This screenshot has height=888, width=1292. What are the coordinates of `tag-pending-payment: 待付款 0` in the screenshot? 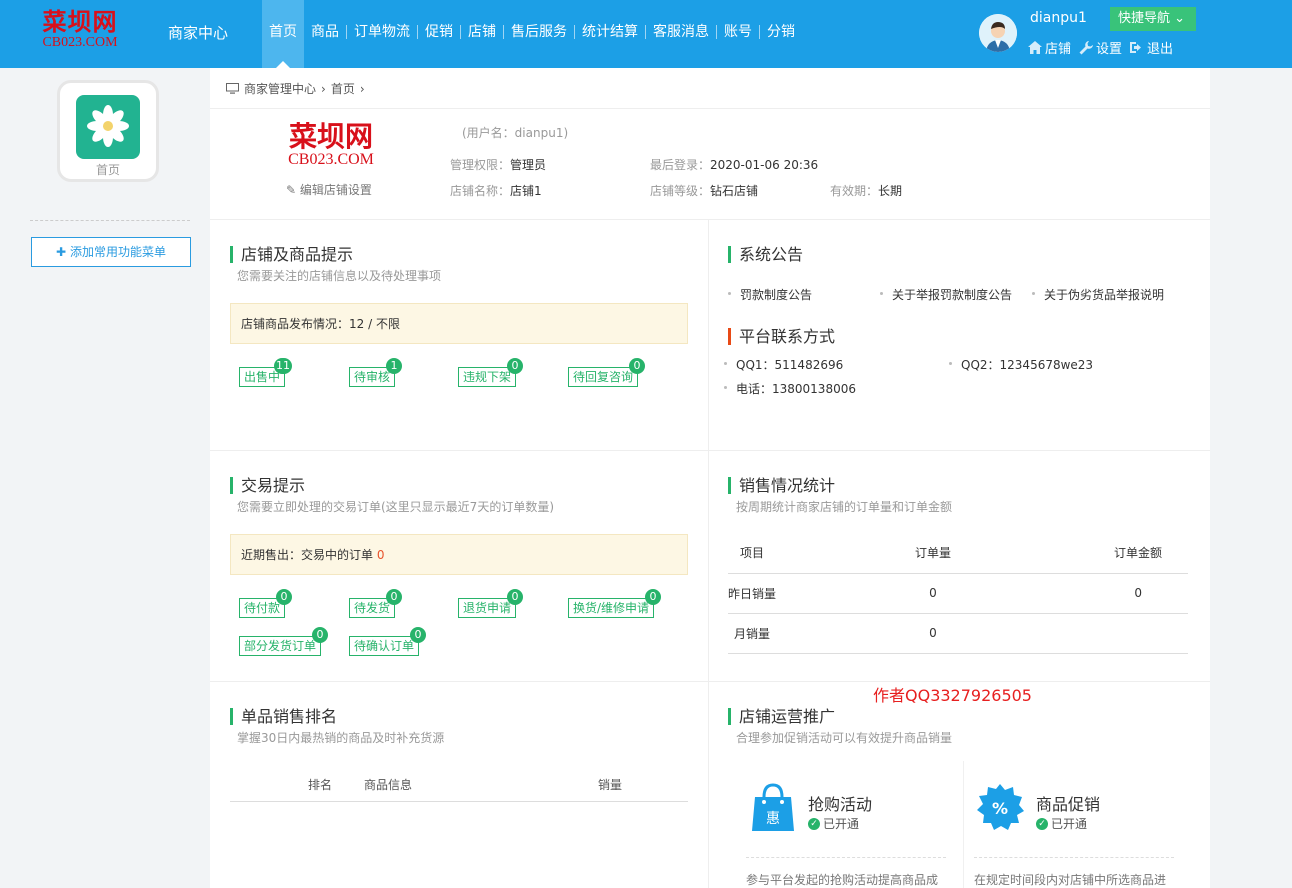 It's located at (266, 603).